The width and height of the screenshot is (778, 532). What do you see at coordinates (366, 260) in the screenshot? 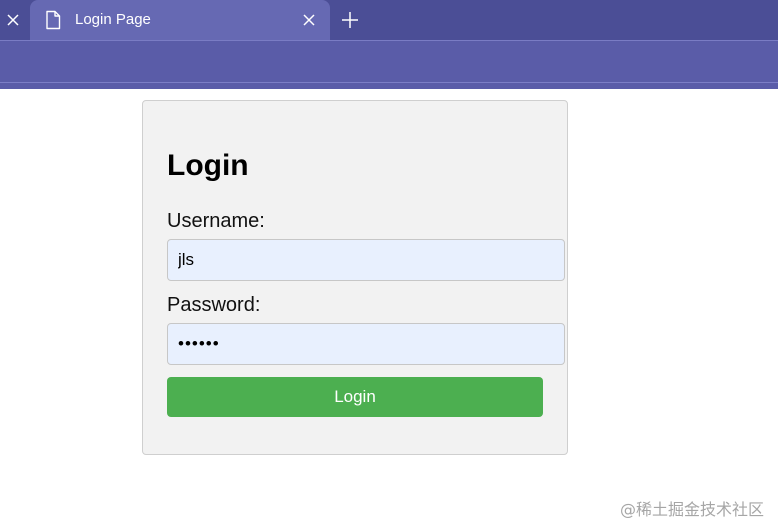
I see `username-input` at bounding box center [366, 260].